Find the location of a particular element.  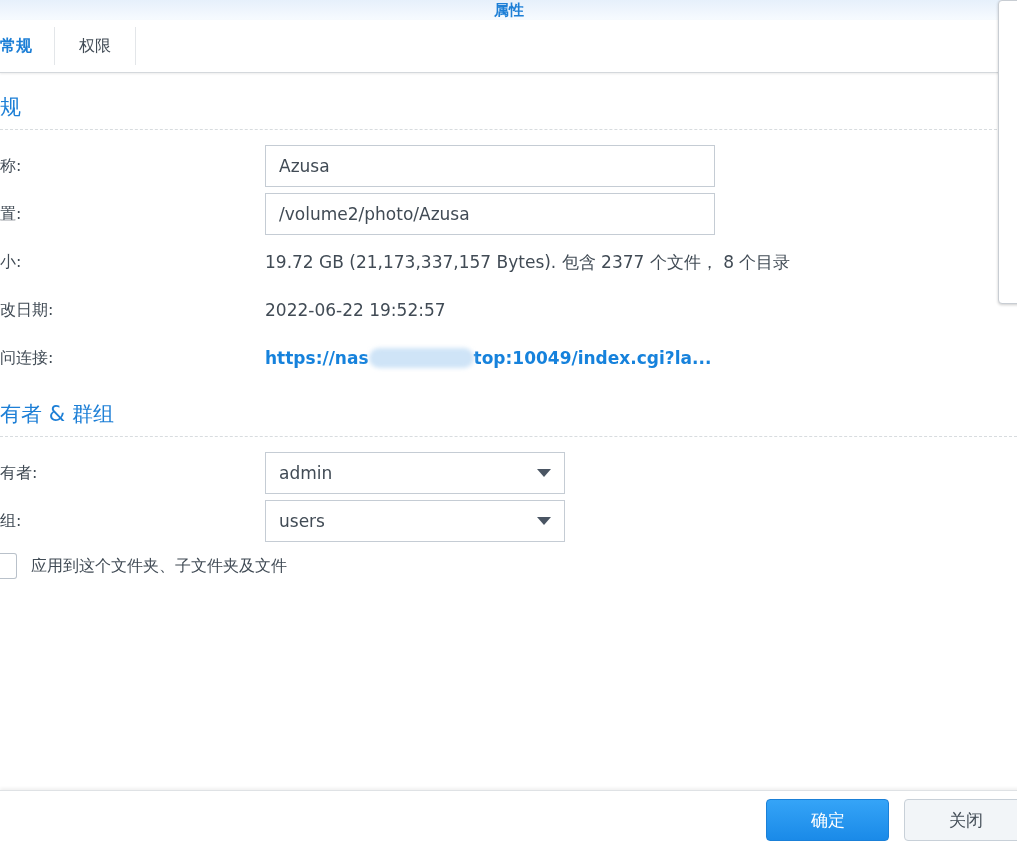

close-button: 关闭 is located at coordinates (960, 820).